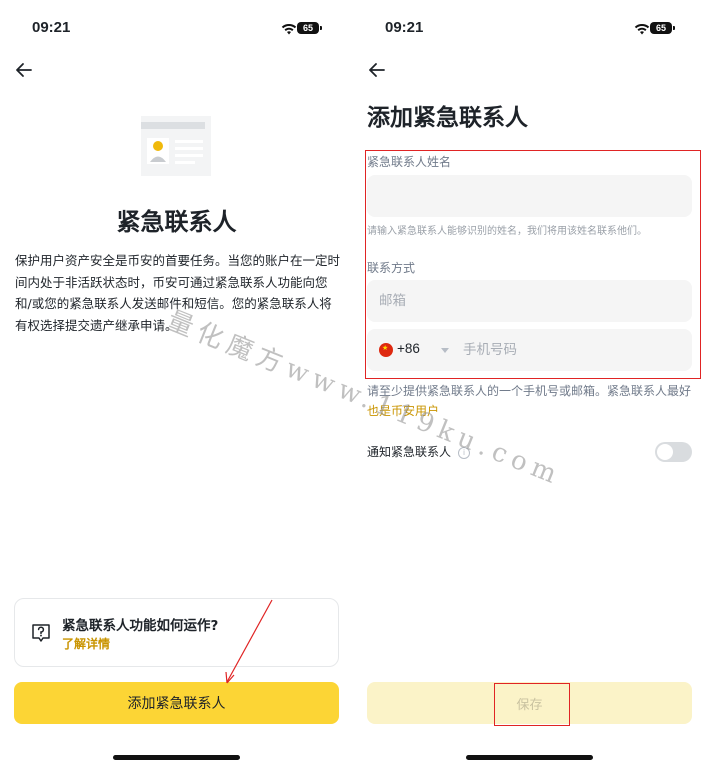  What do you see at coordinates (529, 703) in the screenshot?
I see `save-button: 保存` at bounding box center [529, 703].